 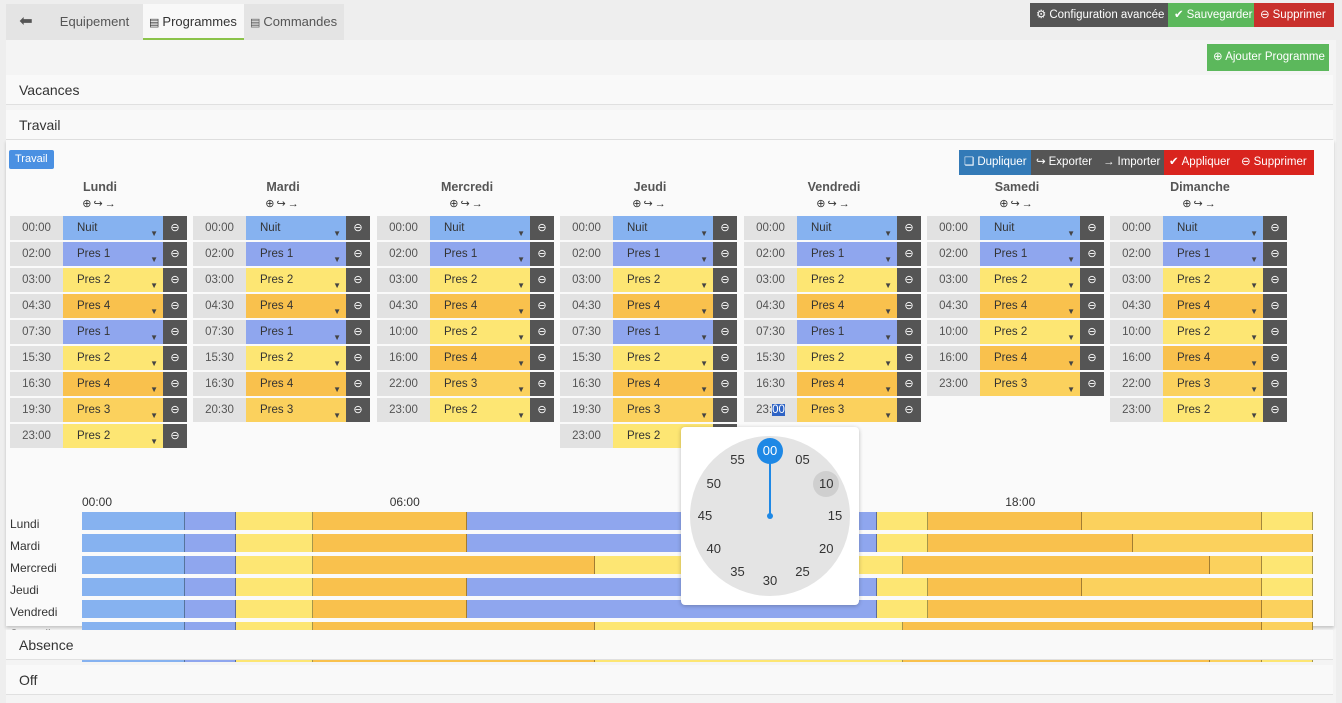 What do you see at coordinates (953, 384) in the screenshot?
I see `time-input: 23:00` at bounding box center [953, 384].